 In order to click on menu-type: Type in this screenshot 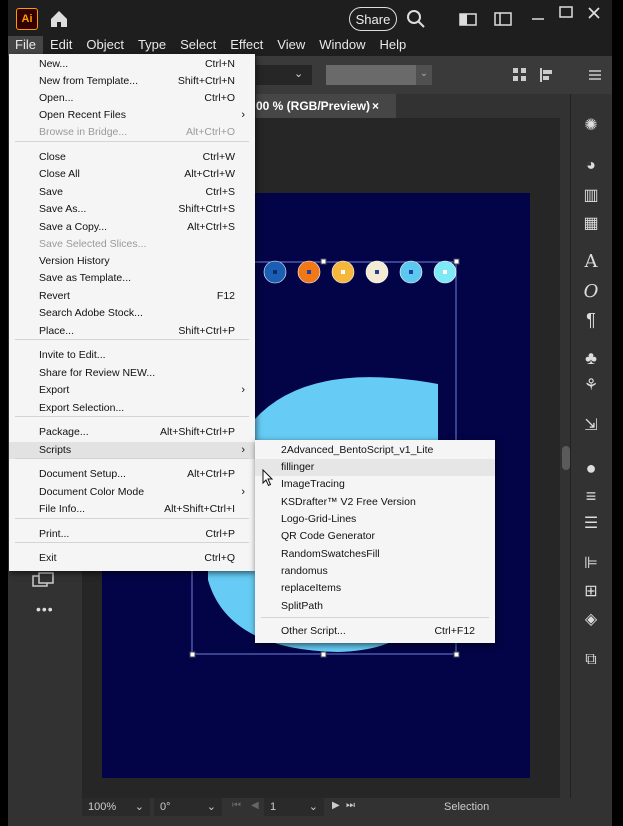, I will do `click(152, 46)`.